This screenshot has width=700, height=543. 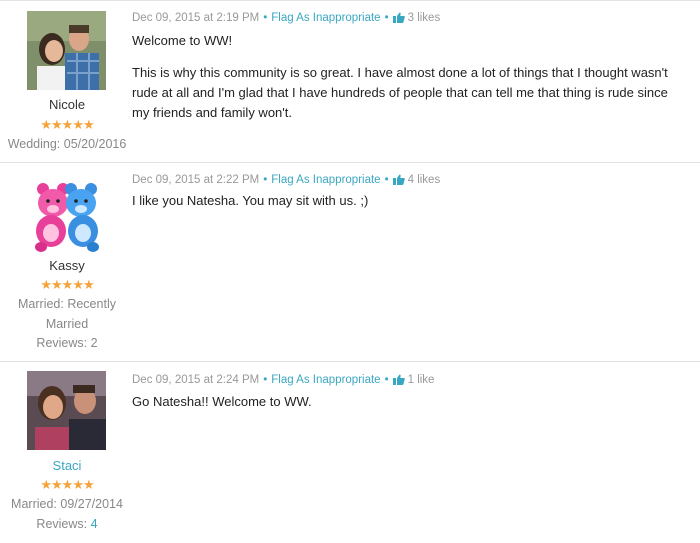 What do you see at coordinates (67, 304) in the screenshot?
I see `user-married-status: Married: Recently` at bounding box center [67, 304].